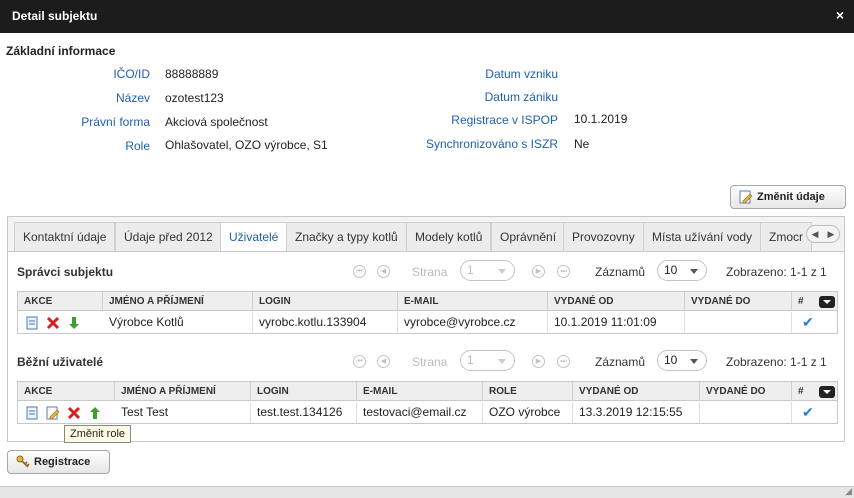  What do you see at coordinates (216, 122) in the screenshot?
I see `legal-form-value: Akciová společnost` at bounding box center [216, 122].